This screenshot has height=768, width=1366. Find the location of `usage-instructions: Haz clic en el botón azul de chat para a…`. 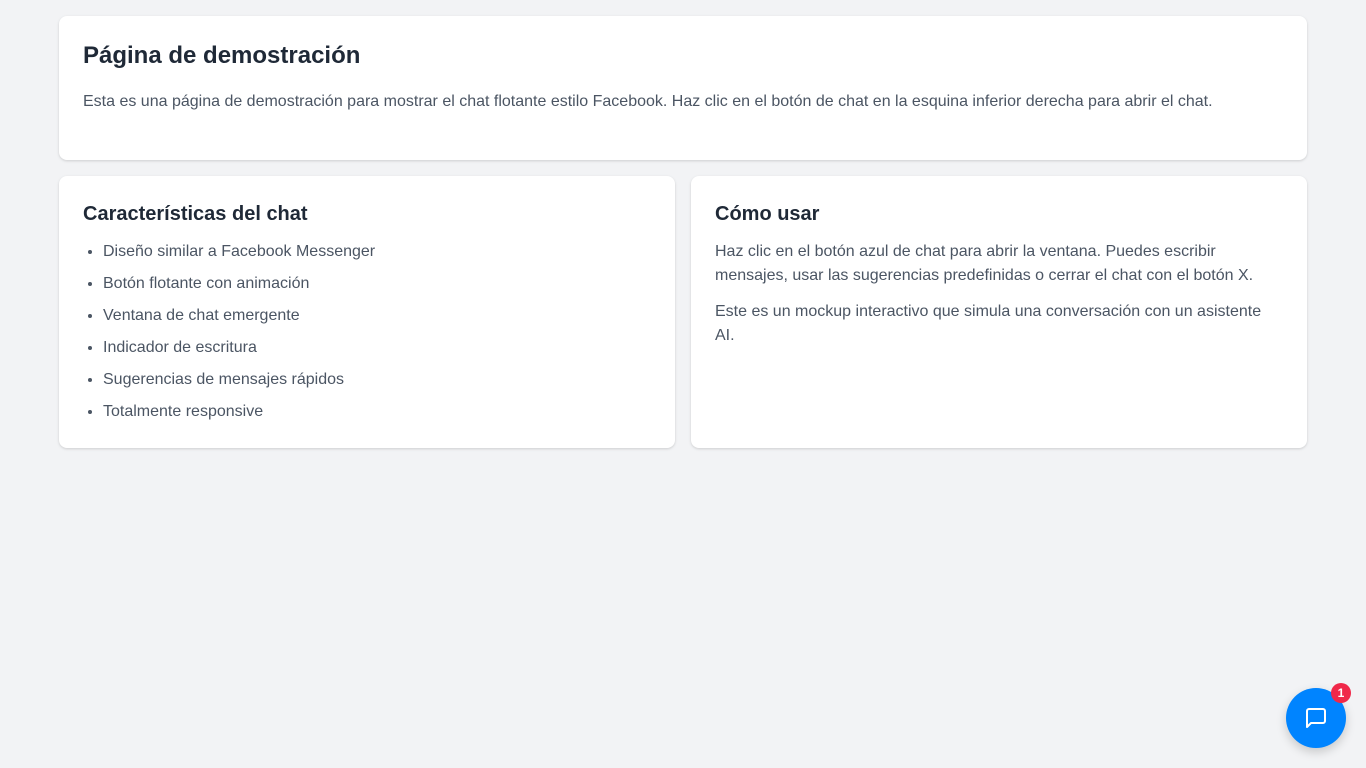

usage-instructions: Haz clic en el botón azul de chat para a… is located at coordinates (984, 263).